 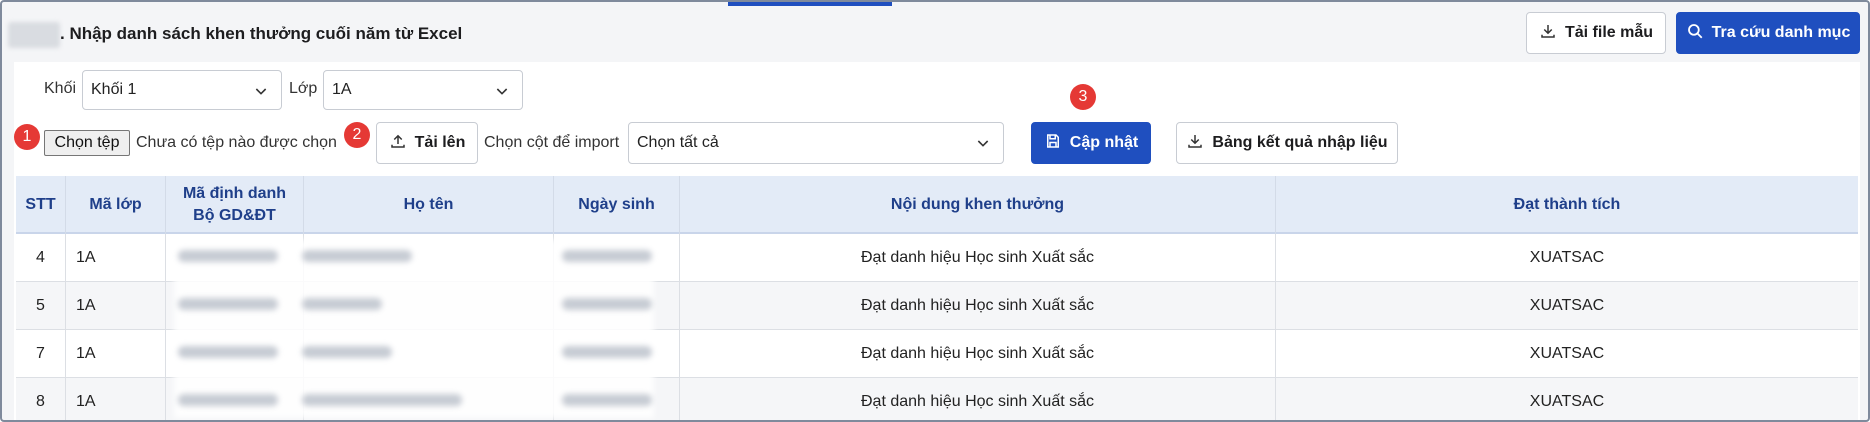 What do you see at coordinates (116, 205) in the screenshot?
I see `column-header-ma-lop: Mã lớp` at bounding box center [116, 205].